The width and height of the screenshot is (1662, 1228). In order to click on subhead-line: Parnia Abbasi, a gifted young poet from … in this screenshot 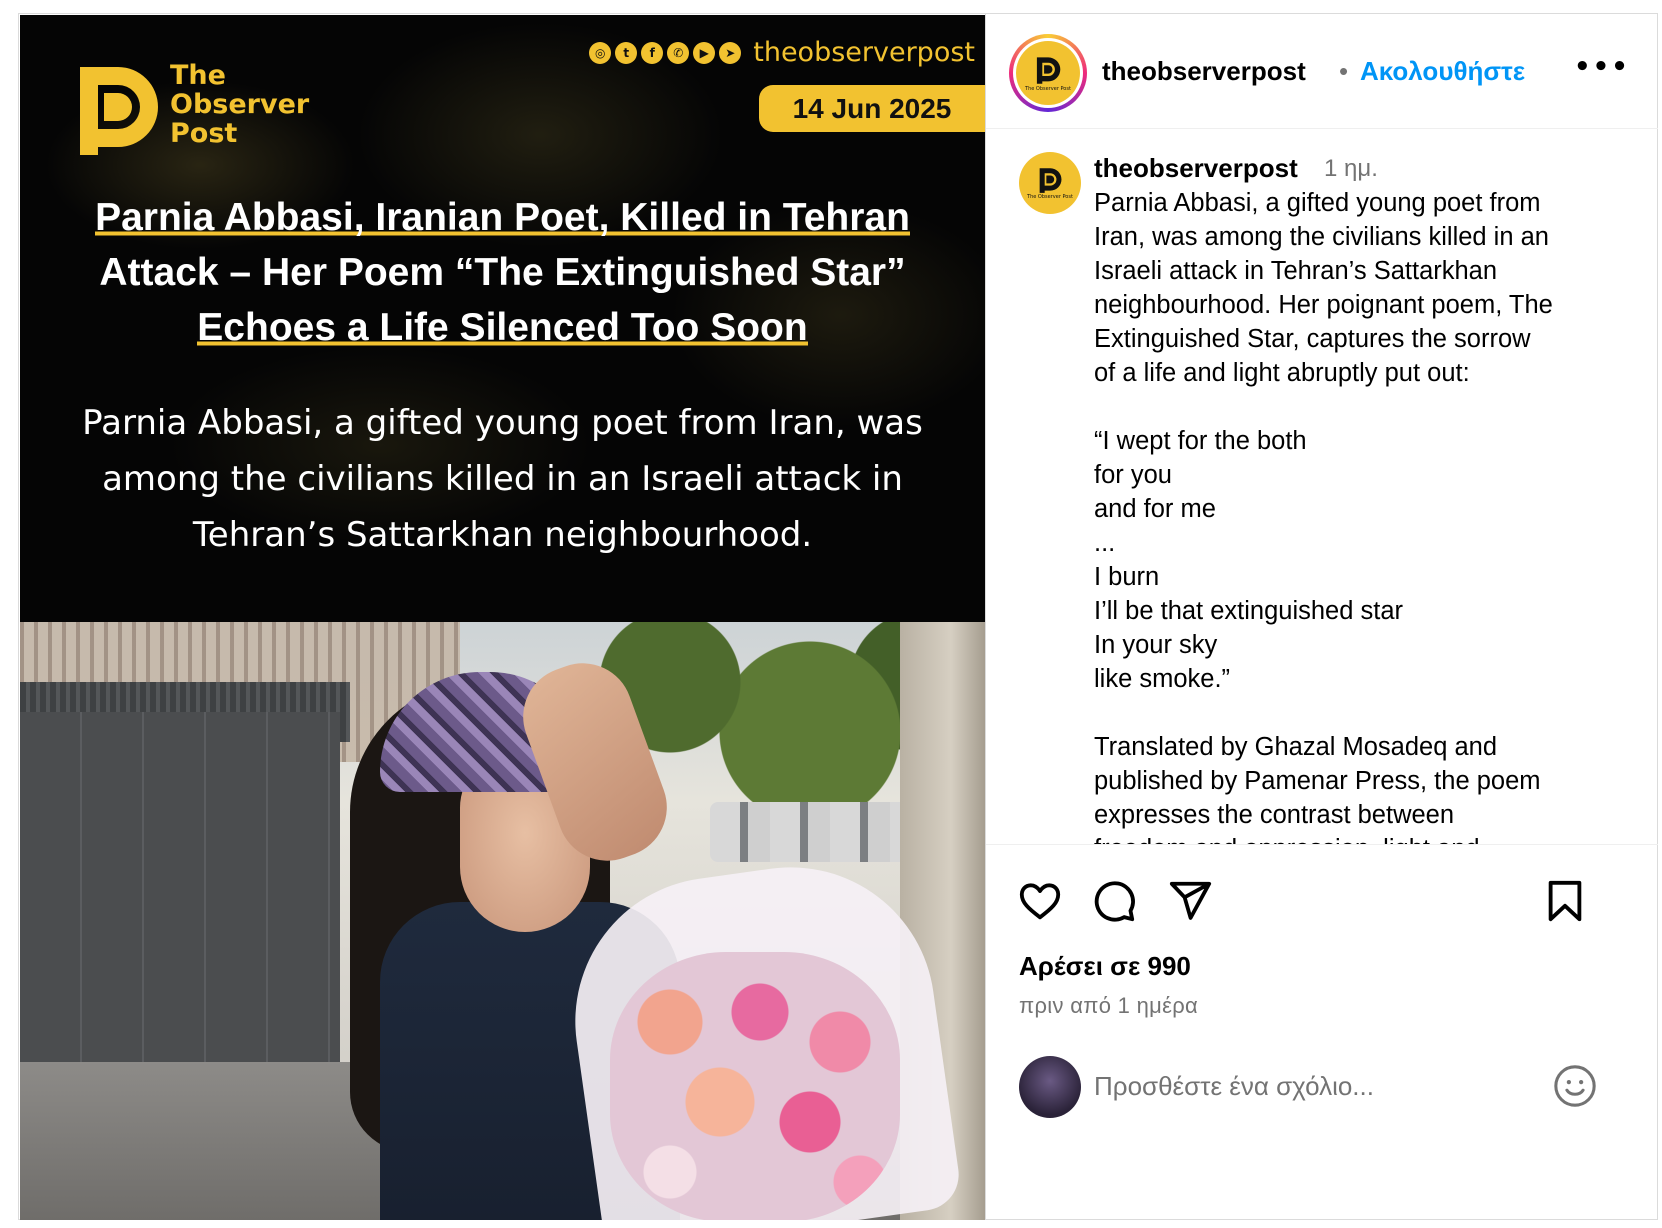, I will do `click(502, 423)`.